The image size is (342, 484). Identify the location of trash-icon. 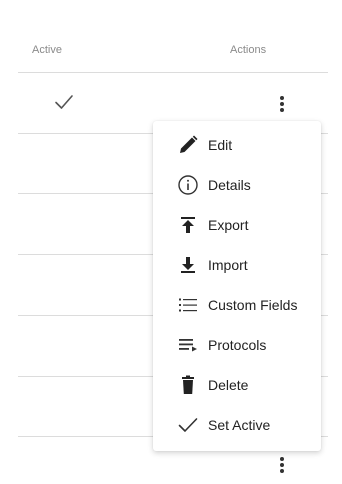
(188, 385).